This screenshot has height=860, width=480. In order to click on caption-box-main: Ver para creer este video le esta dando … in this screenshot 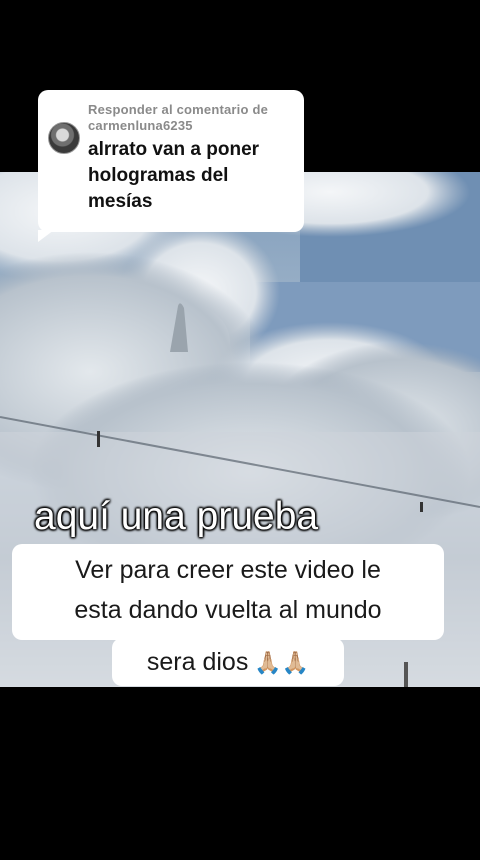, I will do `click(228, 592)`.